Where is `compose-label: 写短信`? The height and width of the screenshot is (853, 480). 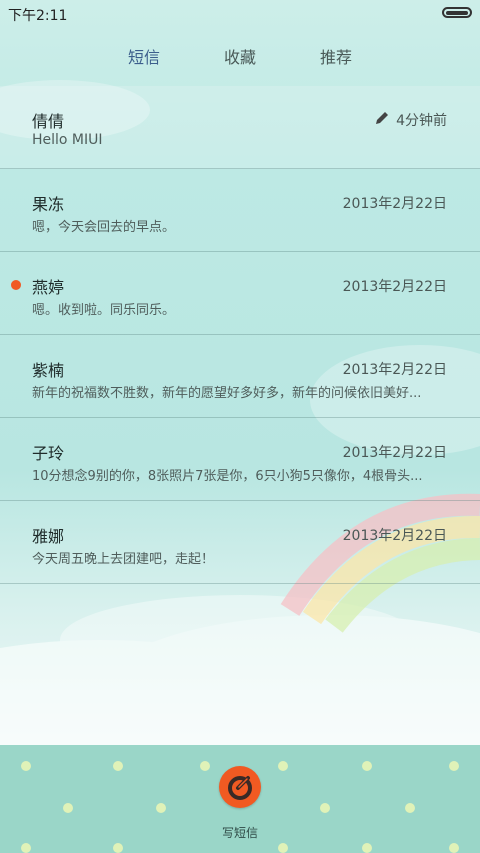 compose-label: 写短信 is located at coordinates (239, 833).